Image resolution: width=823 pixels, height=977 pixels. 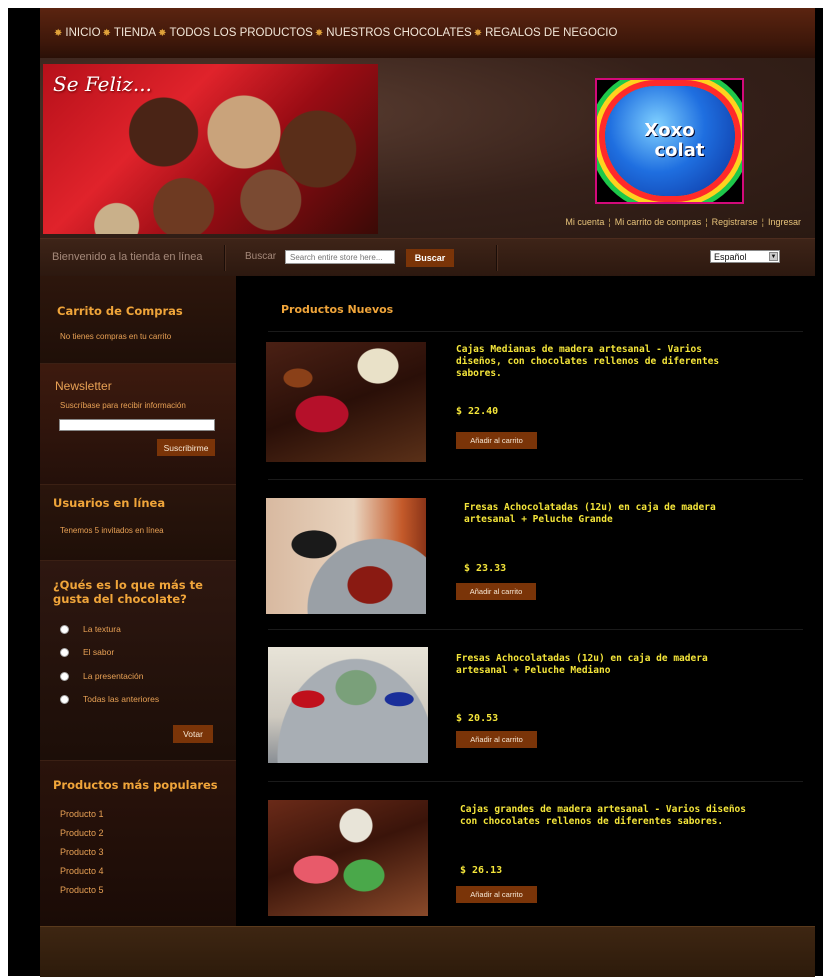 I want to click on product-price: $ 23.33, so click(x=485, y=568).